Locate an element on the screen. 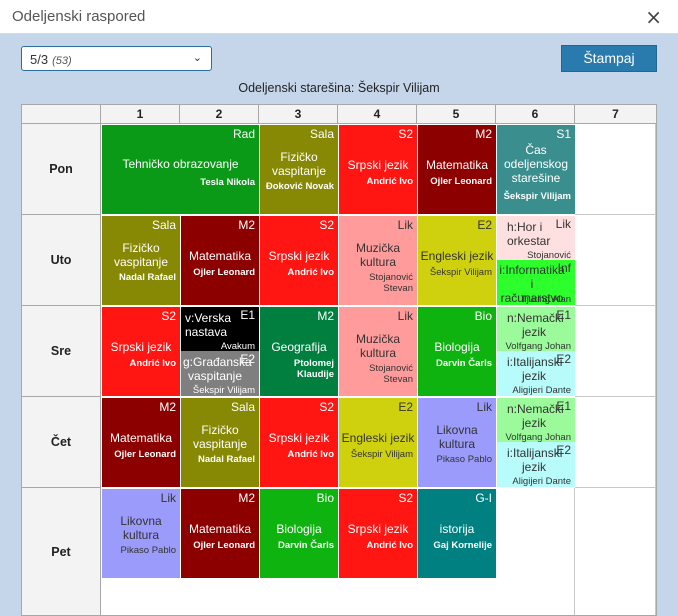 The height and width of the screenshot is (616, 678). lesson-teacher: Ptolomej Klaudije is located at coordinates (313, 369).